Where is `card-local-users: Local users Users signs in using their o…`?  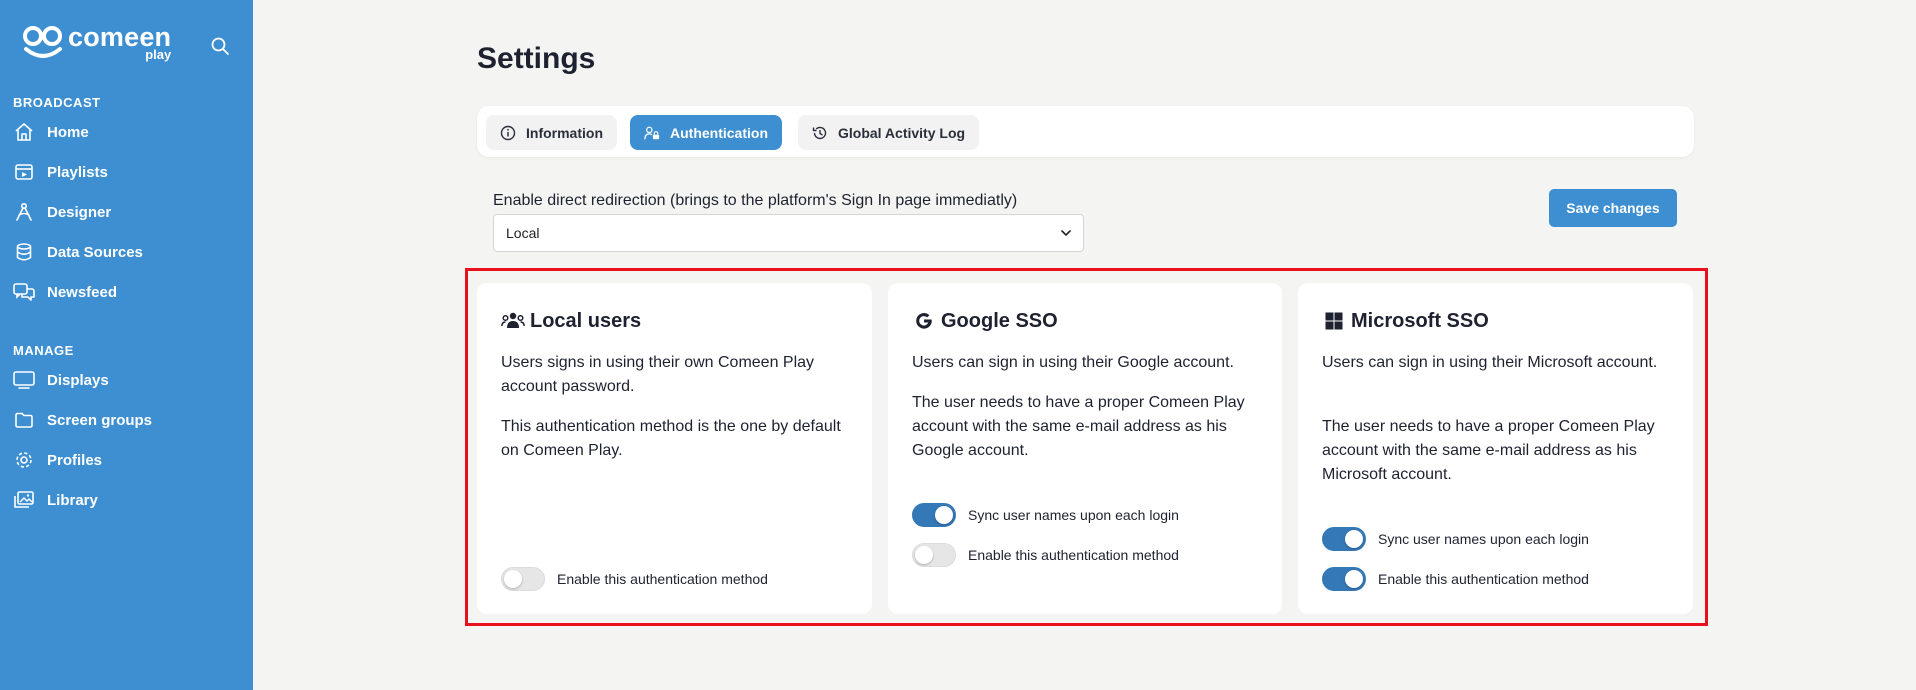 card-local-users: Local users Users signs in using their o… is located at coordinates (674, 448).